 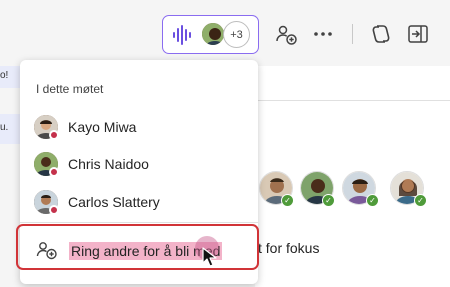 I want to click on participant-item: Carlos Slattery, so click(x=139, y=203).